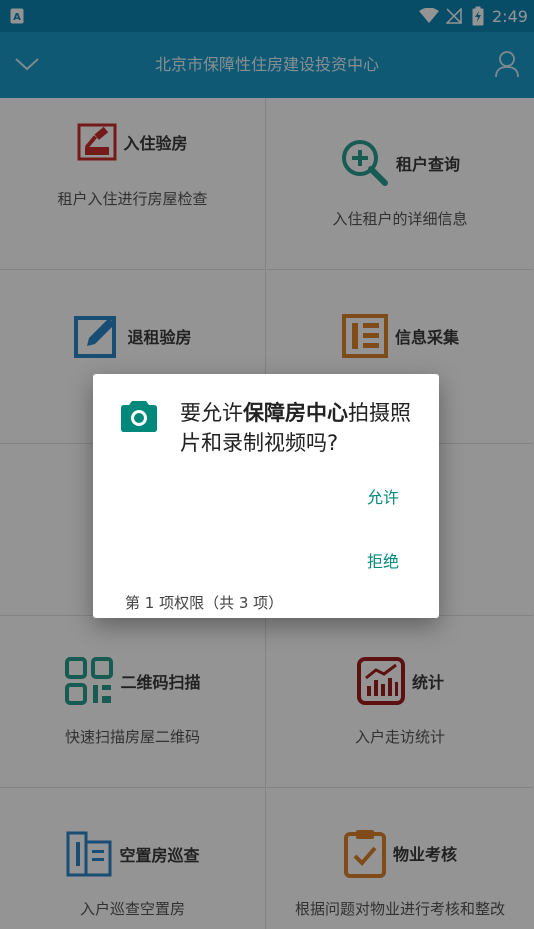  I want to click on camera-icon, so click(139, 416).